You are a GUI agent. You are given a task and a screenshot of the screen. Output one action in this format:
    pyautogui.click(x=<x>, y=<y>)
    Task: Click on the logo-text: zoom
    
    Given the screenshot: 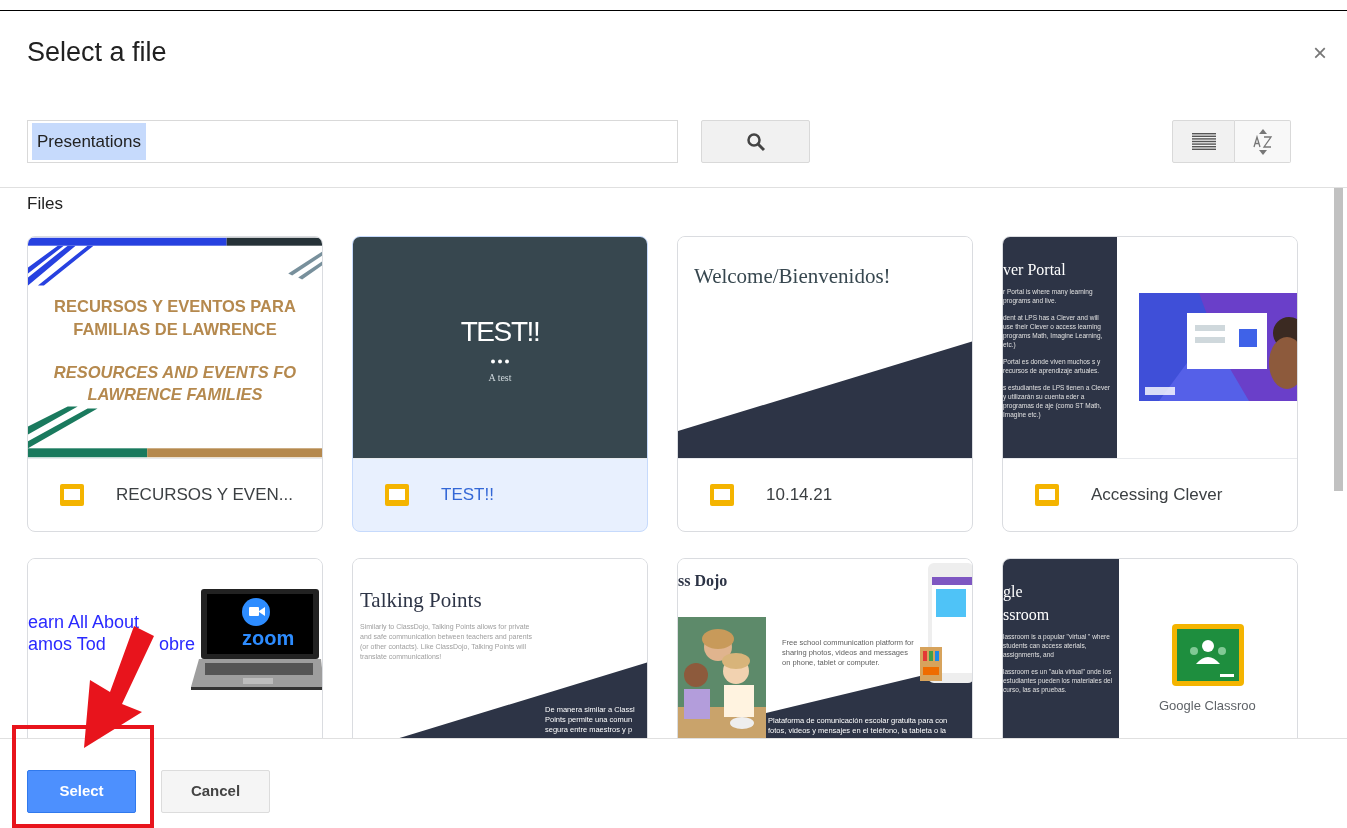 What is the action you would take?
    pyautogui.click(x=268, y=638)
    